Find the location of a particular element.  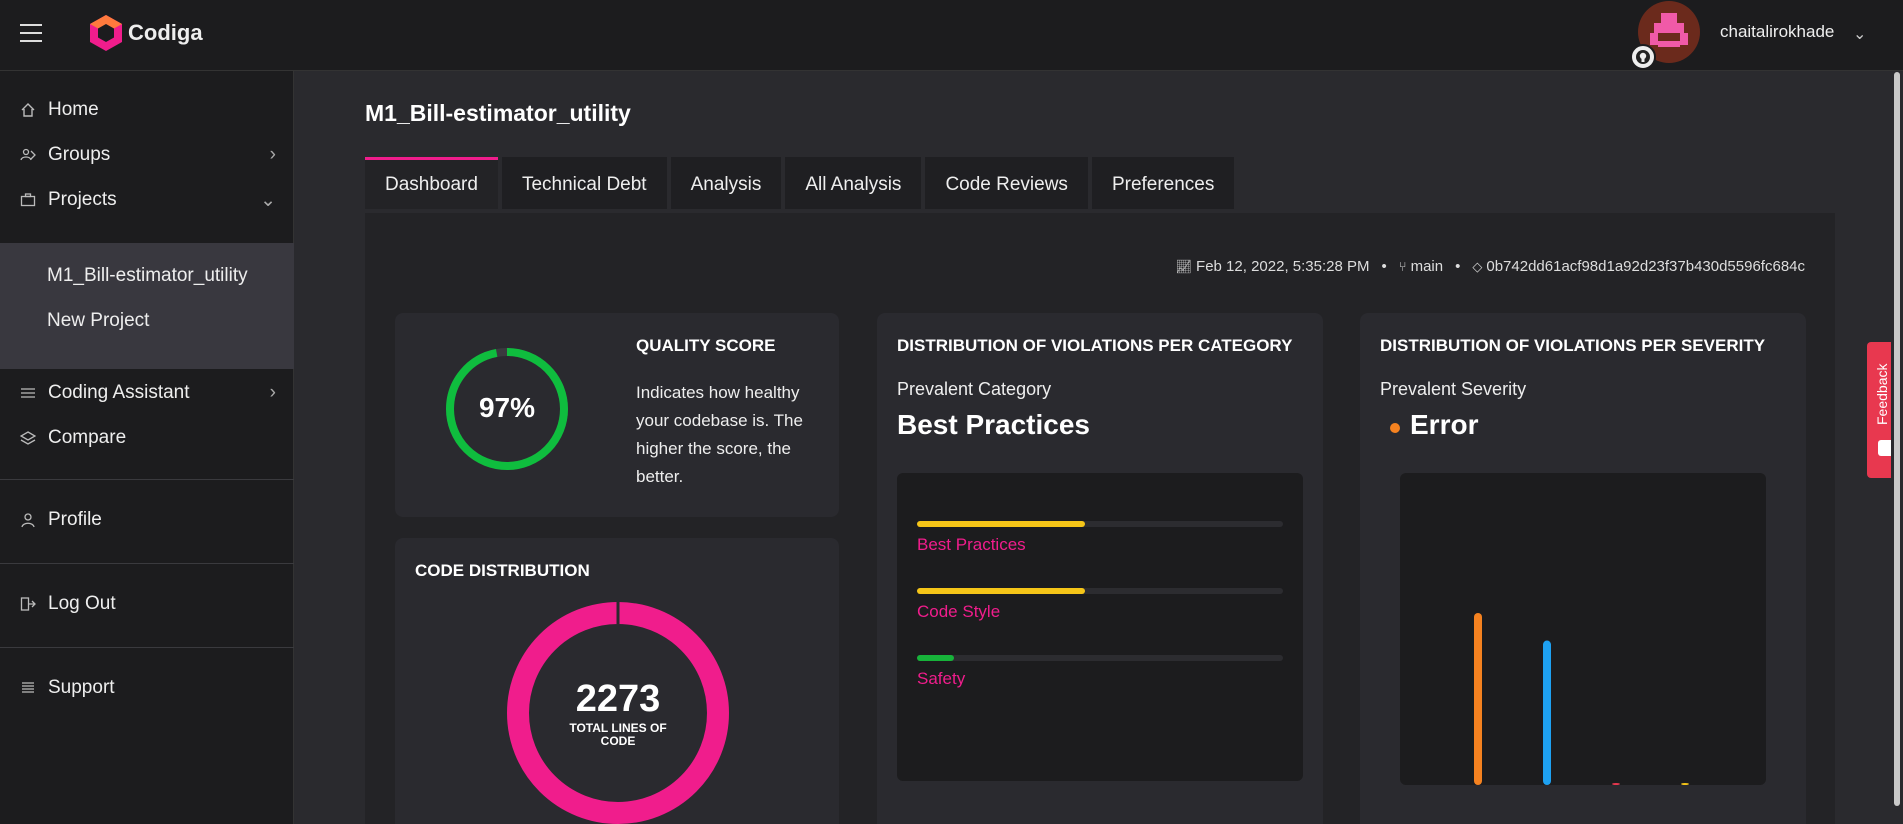

sidebar-item-groups: Groups › is located at coordinates (147, 155).